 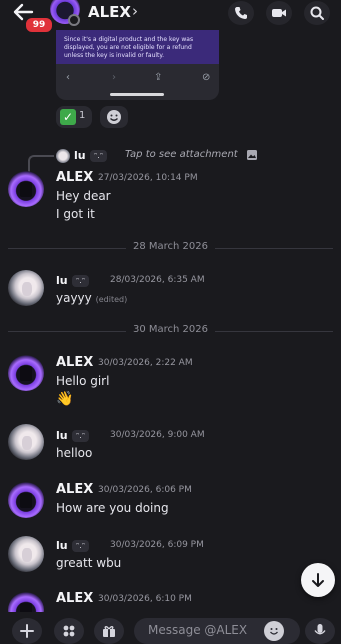 I want to click on add-reaction-icon, so click(x=114, y=117).